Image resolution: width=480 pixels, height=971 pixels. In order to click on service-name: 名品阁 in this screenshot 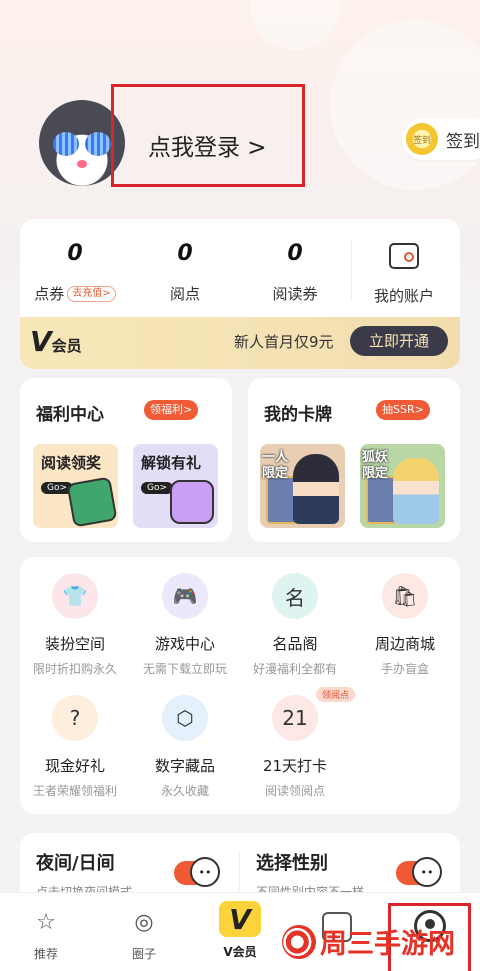, I will do `click(295, 644)`.